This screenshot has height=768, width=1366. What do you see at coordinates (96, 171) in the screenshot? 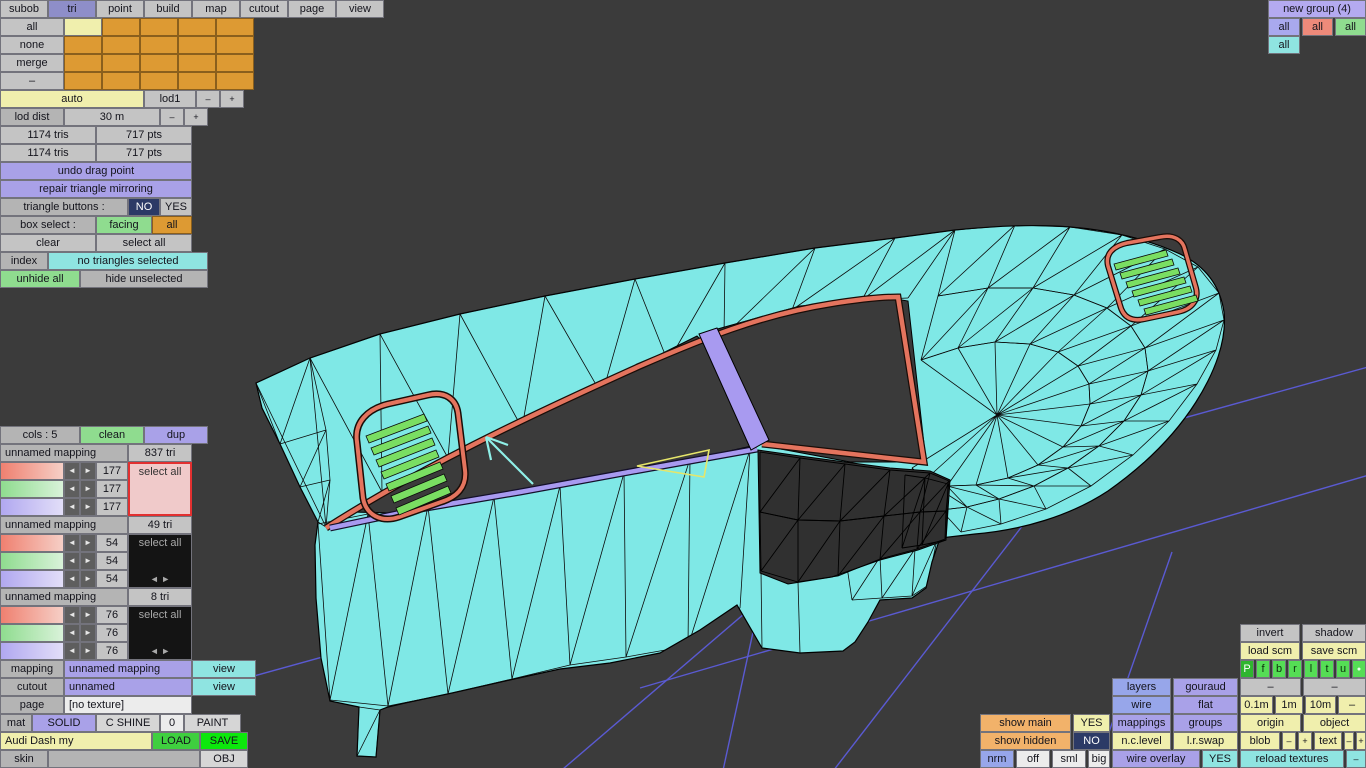
I see `undo-drag-point-button: undo drag point` at bounding box center [96, 171].